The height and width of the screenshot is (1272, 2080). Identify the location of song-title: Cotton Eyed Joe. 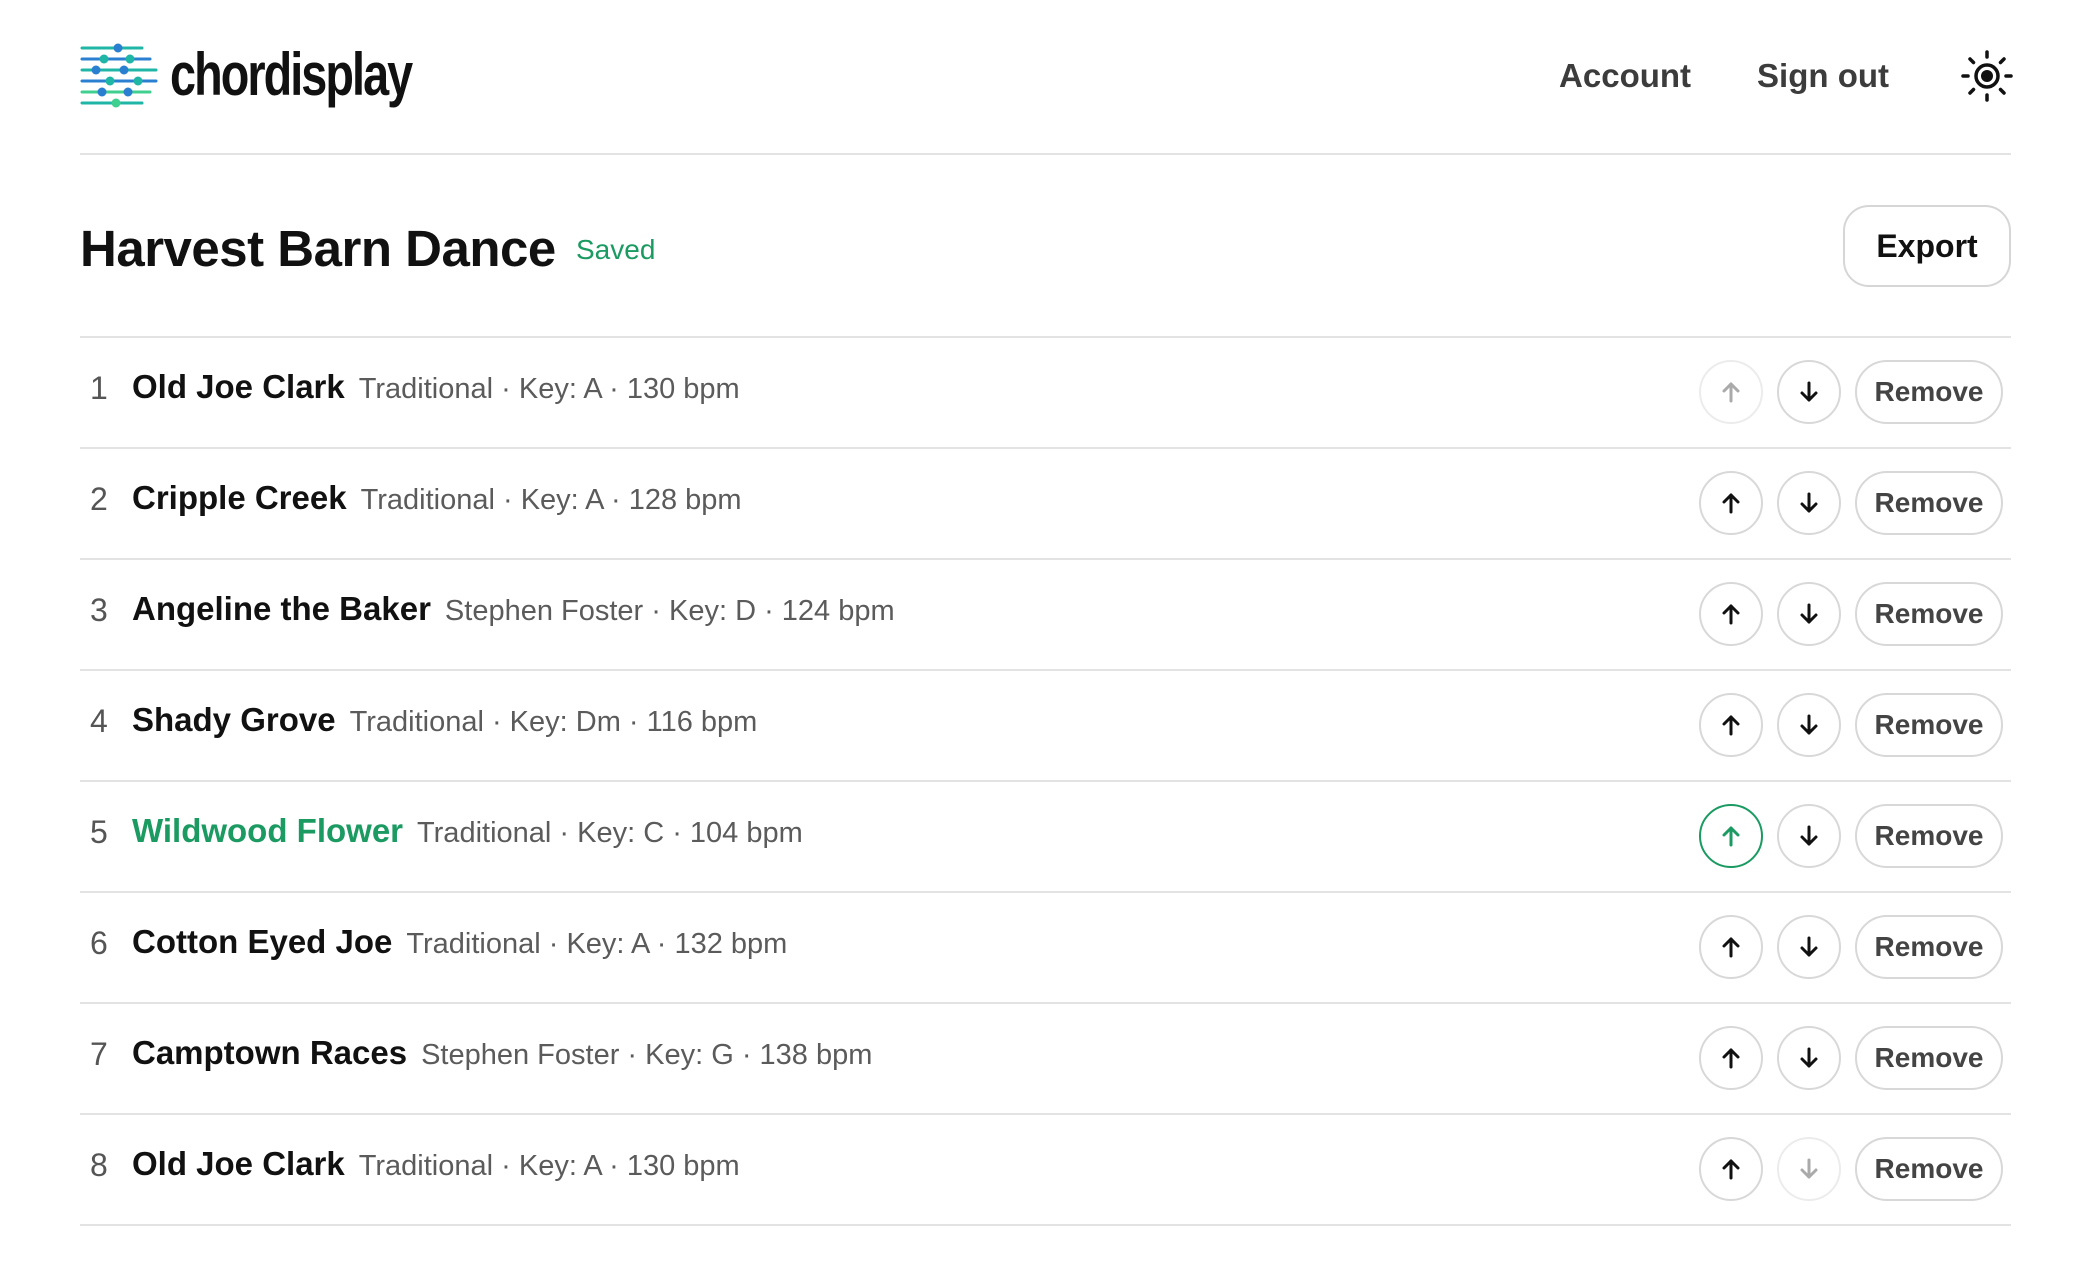
(262, 941).